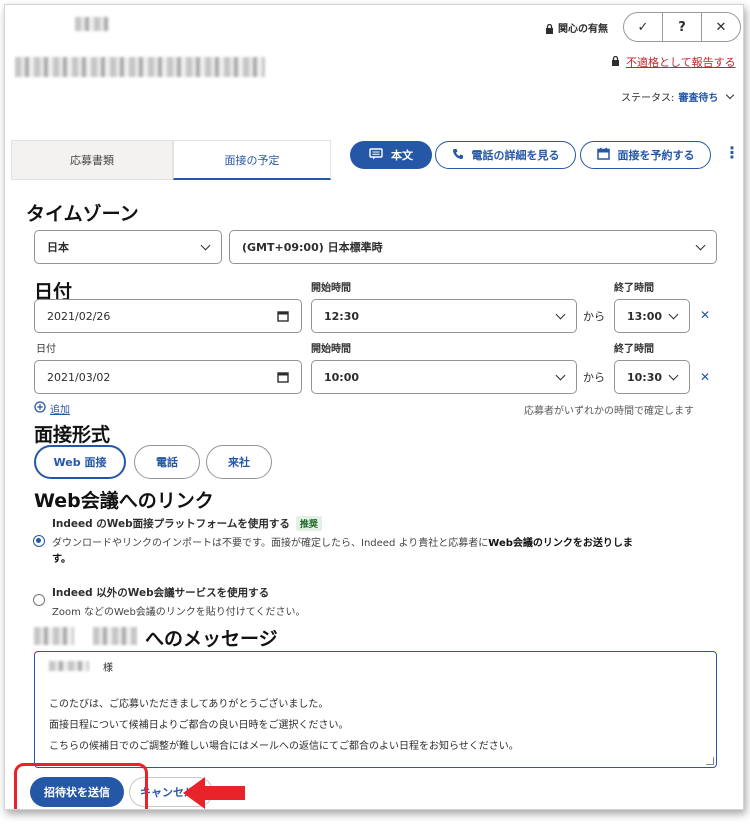  I want to click on more-options-icon: ⋮, so click(732, 152).